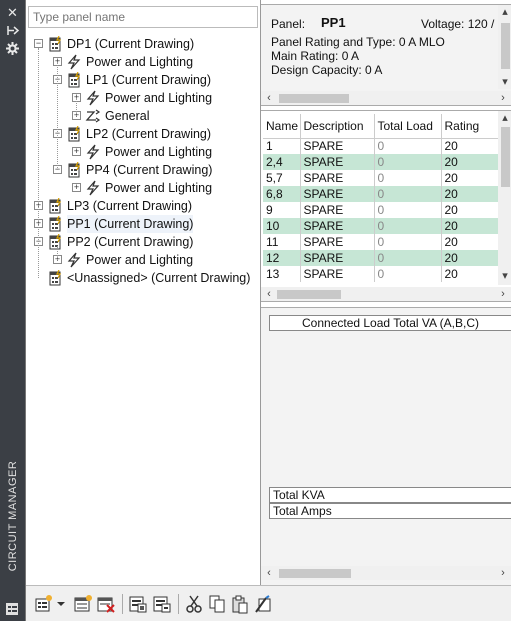 The height and width of the screenshot is (621, 511). I want to click on new-circuit-icon, so click(83, 604).